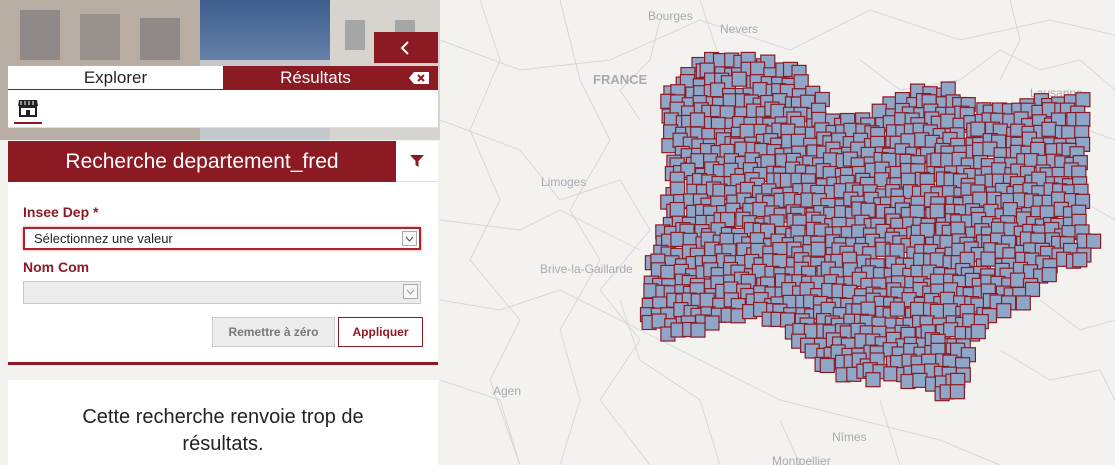  Describe the element at coordinates (670, 16) in the screenshot. I see `city-label-bourges: Bourges` at that location.